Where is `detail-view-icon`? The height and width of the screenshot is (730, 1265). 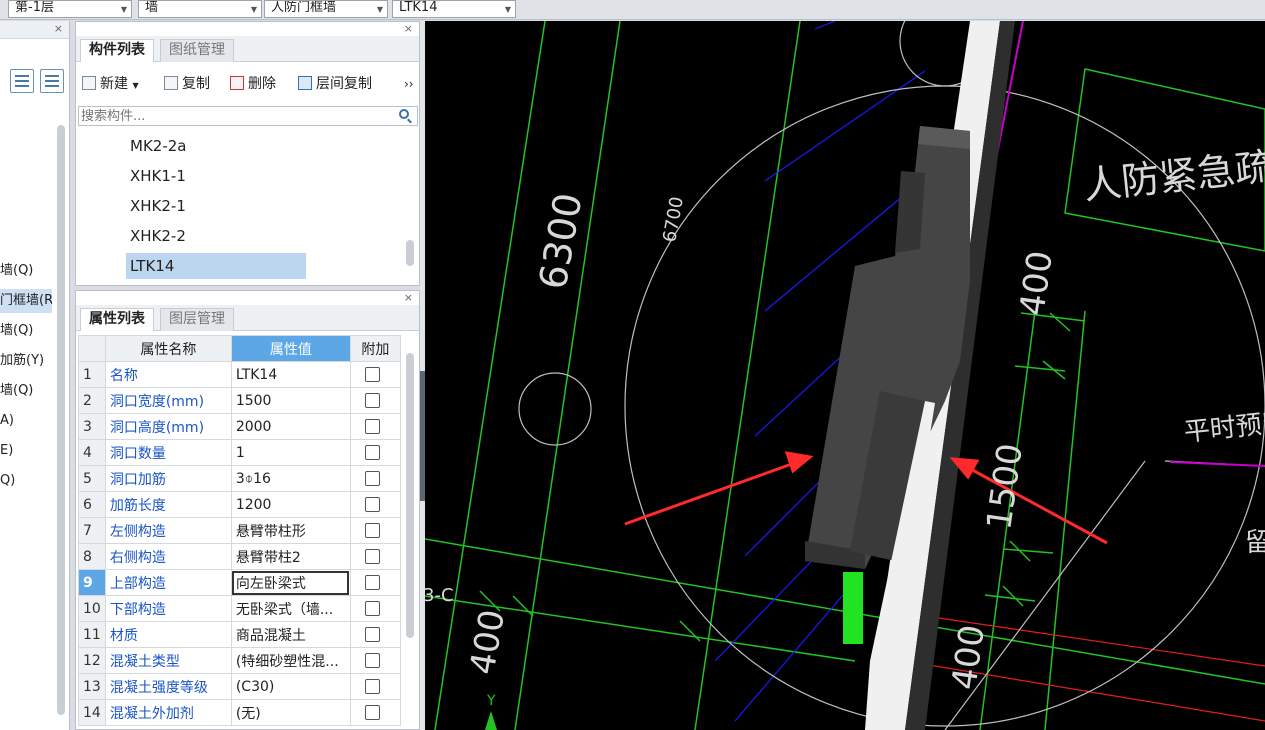
detail-view-icon is located at coordinates (52, 81).